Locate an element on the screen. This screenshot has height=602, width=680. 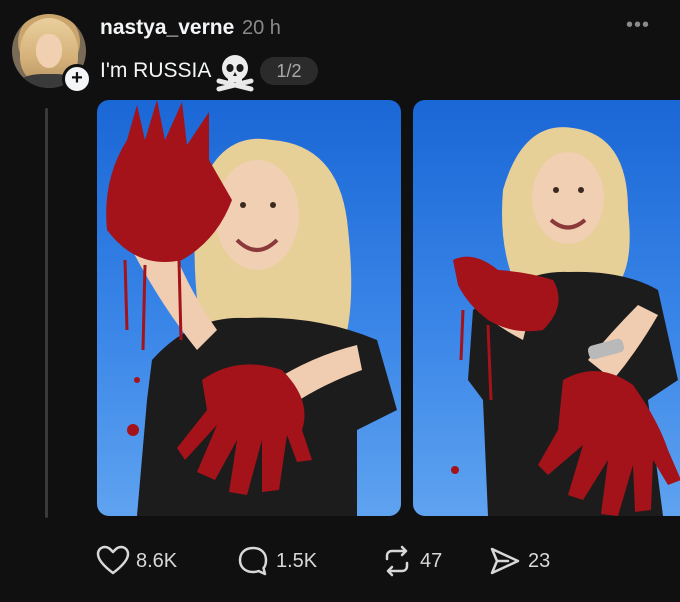
like-button: 8.6K is located at coordinates (136, 561).